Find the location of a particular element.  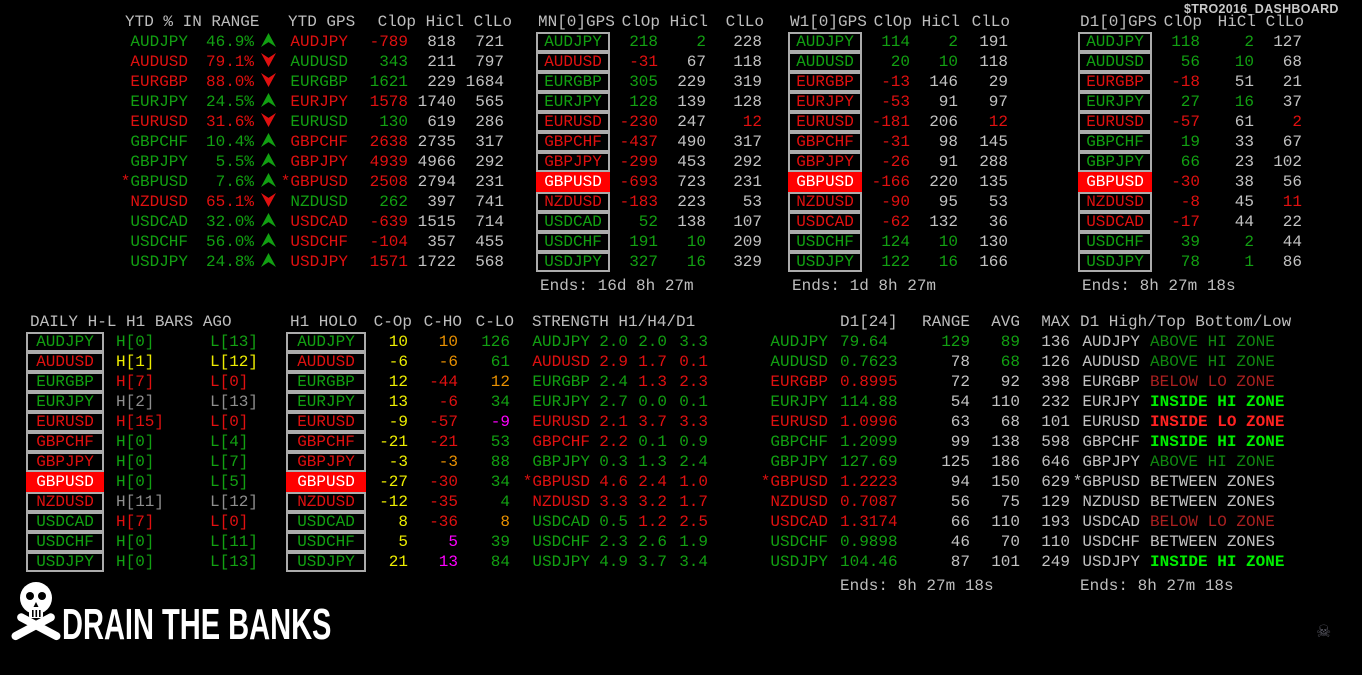

table-row: AUDJPY 114 2 191 is located at coordinates (899, 42).